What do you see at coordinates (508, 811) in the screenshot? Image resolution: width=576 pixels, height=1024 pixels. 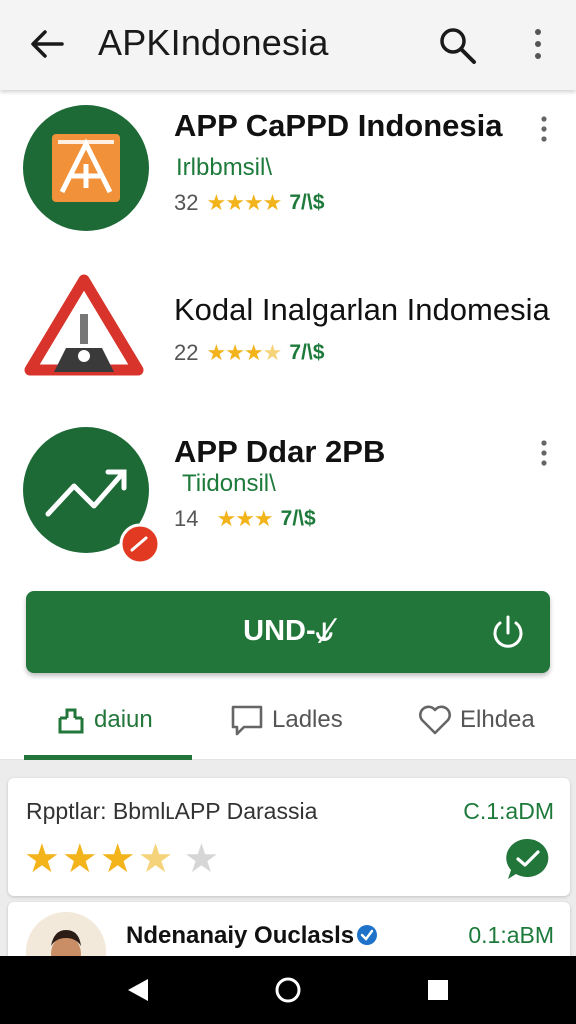 I see `review-time: C.1:aDM` at bounding box center [508, 811].